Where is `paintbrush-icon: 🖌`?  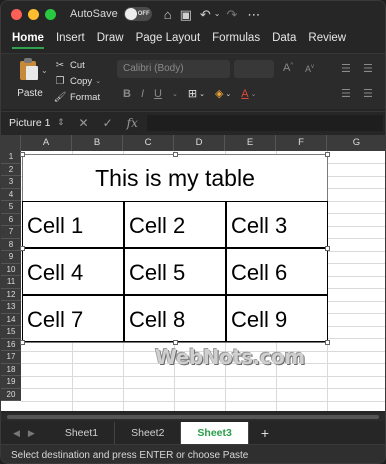 paintbrush-icon: 🖌 is located at coordinates (60, 97).